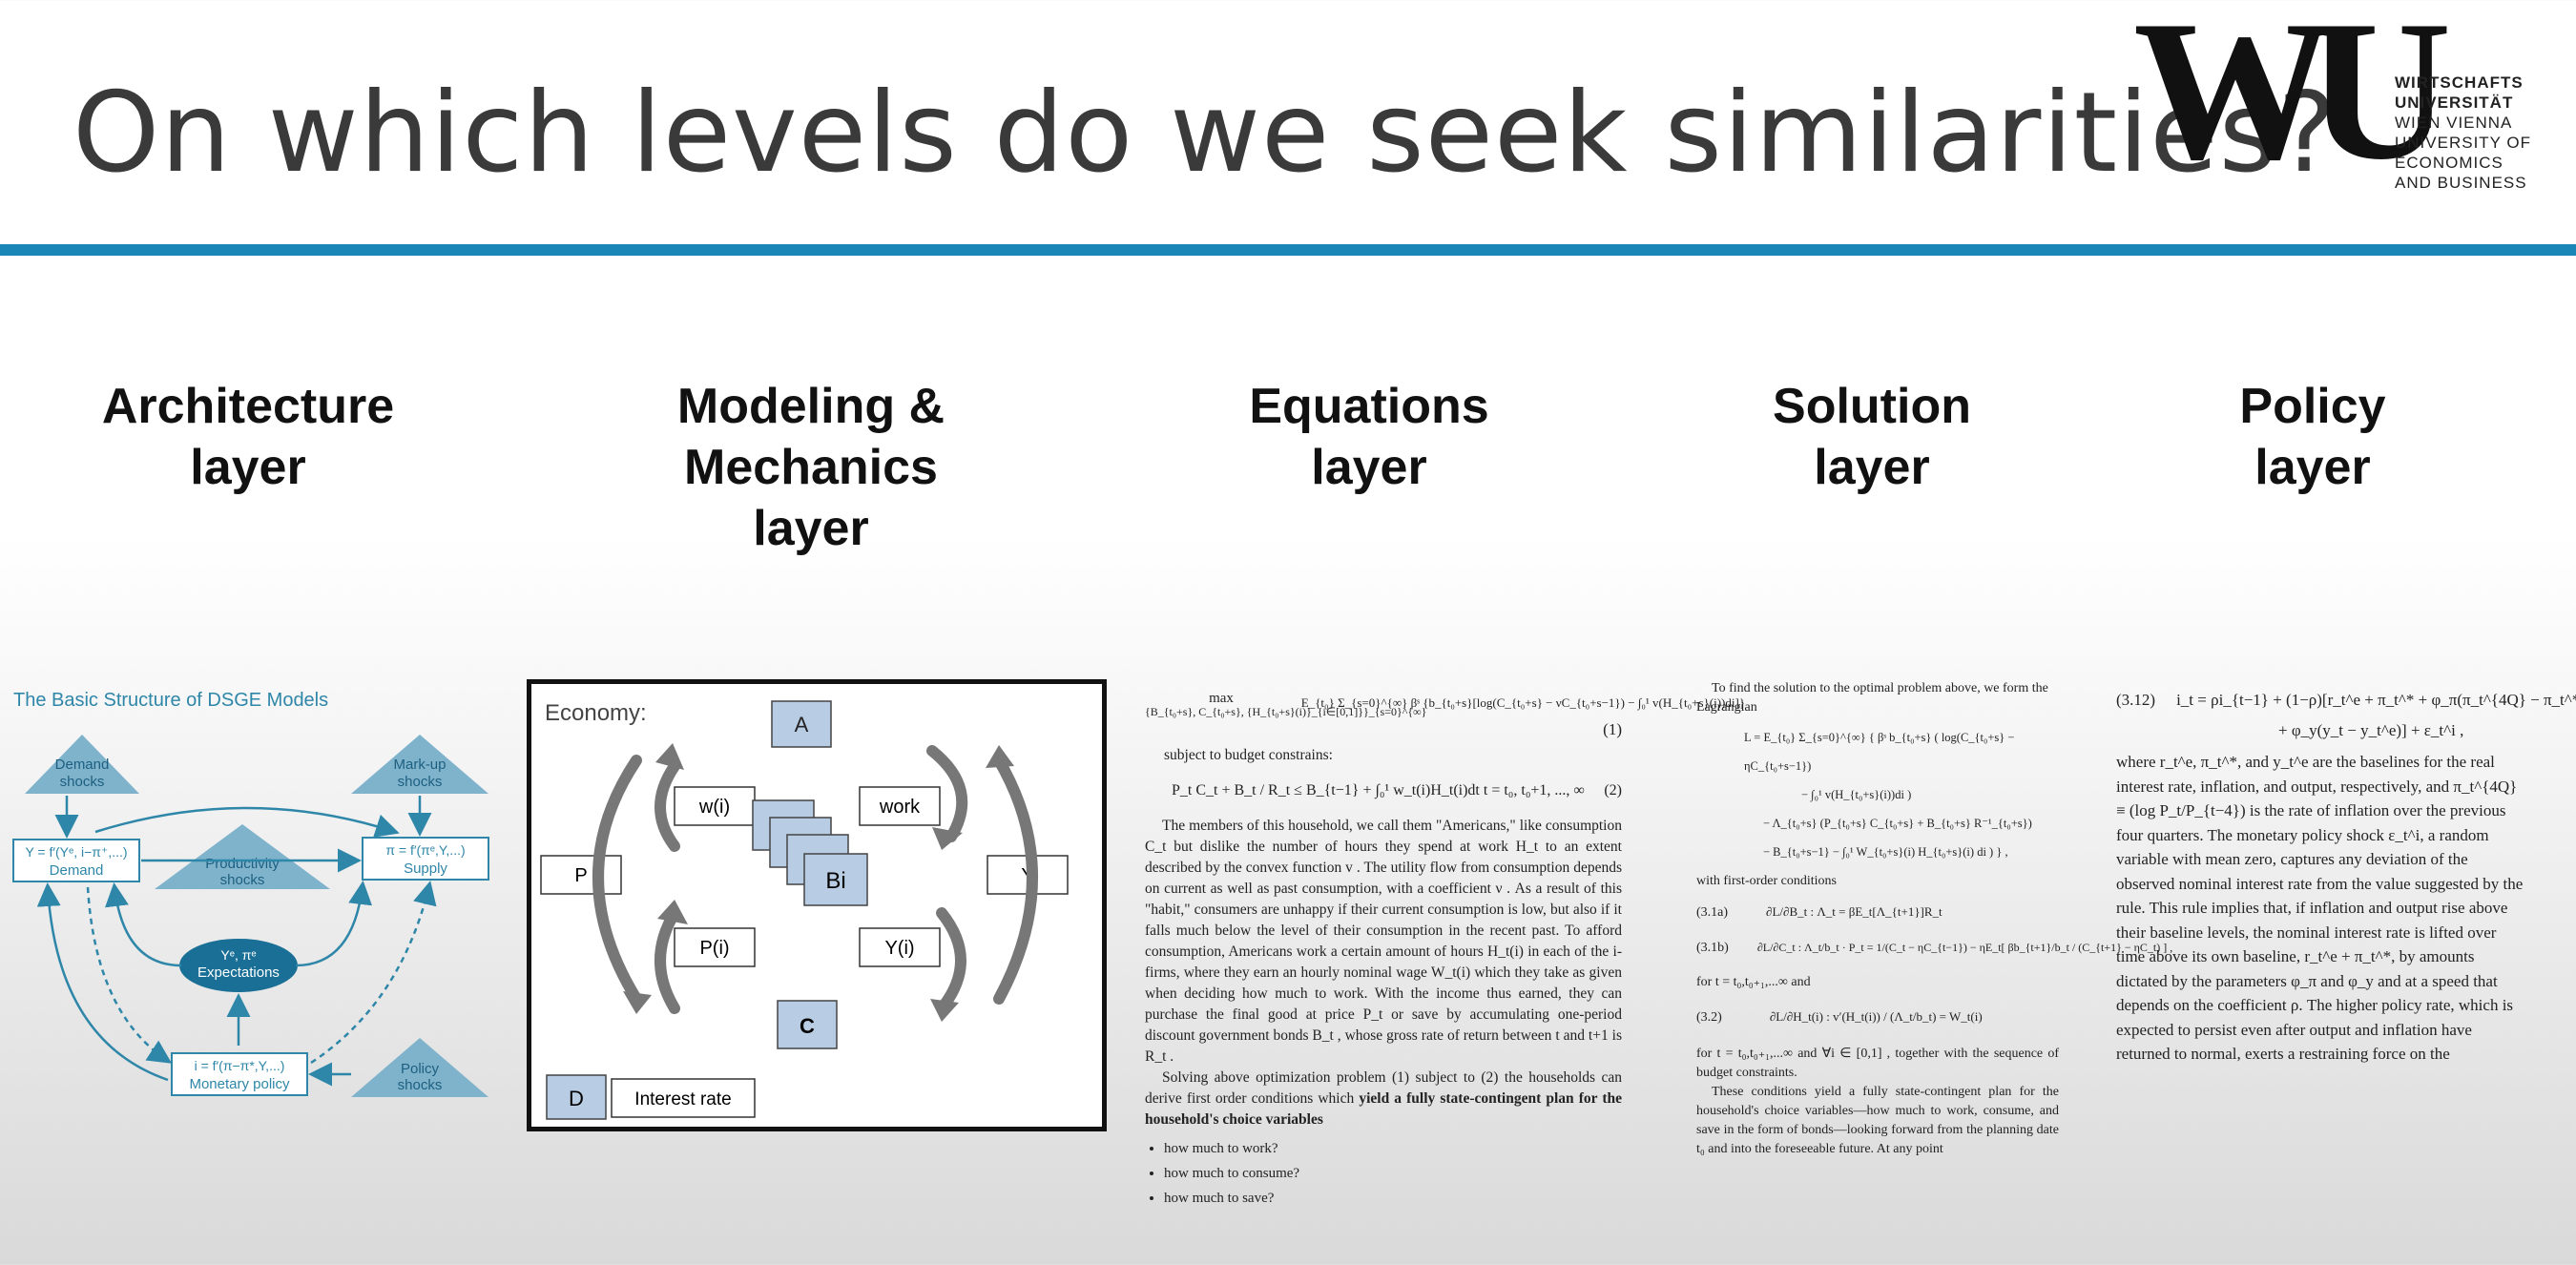 The image size is (2576, 1265). I want to click on svg-text: Supply, so click(425, 869).